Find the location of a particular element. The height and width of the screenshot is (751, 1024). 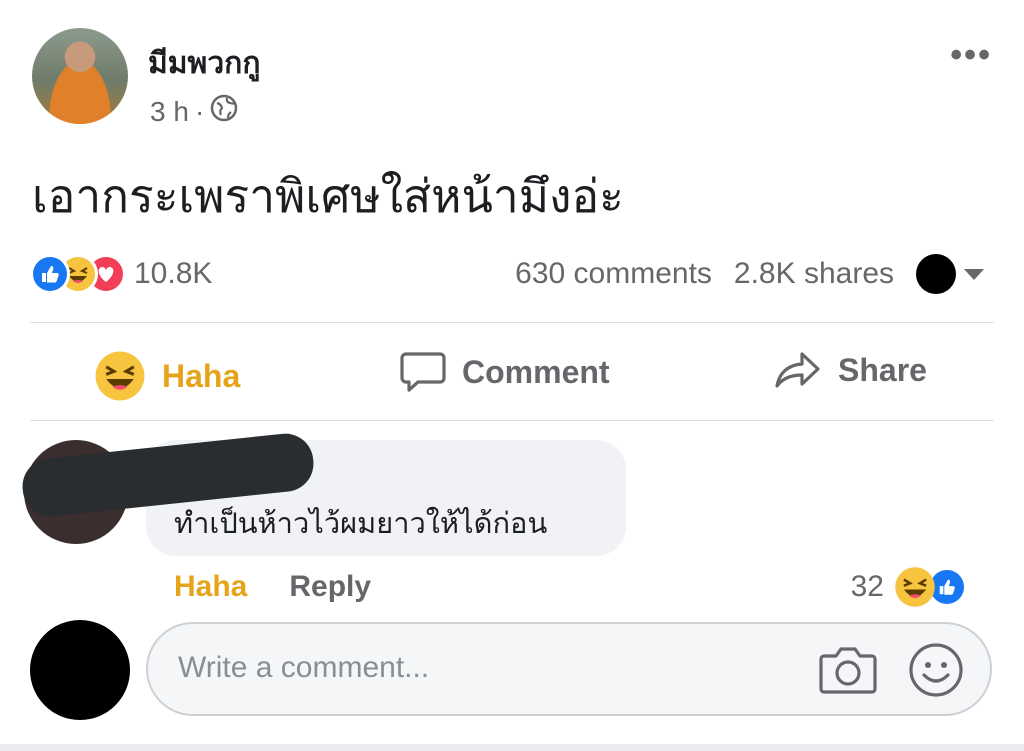

post-author: มีมพวกกู is located at coordinates (204, 63).